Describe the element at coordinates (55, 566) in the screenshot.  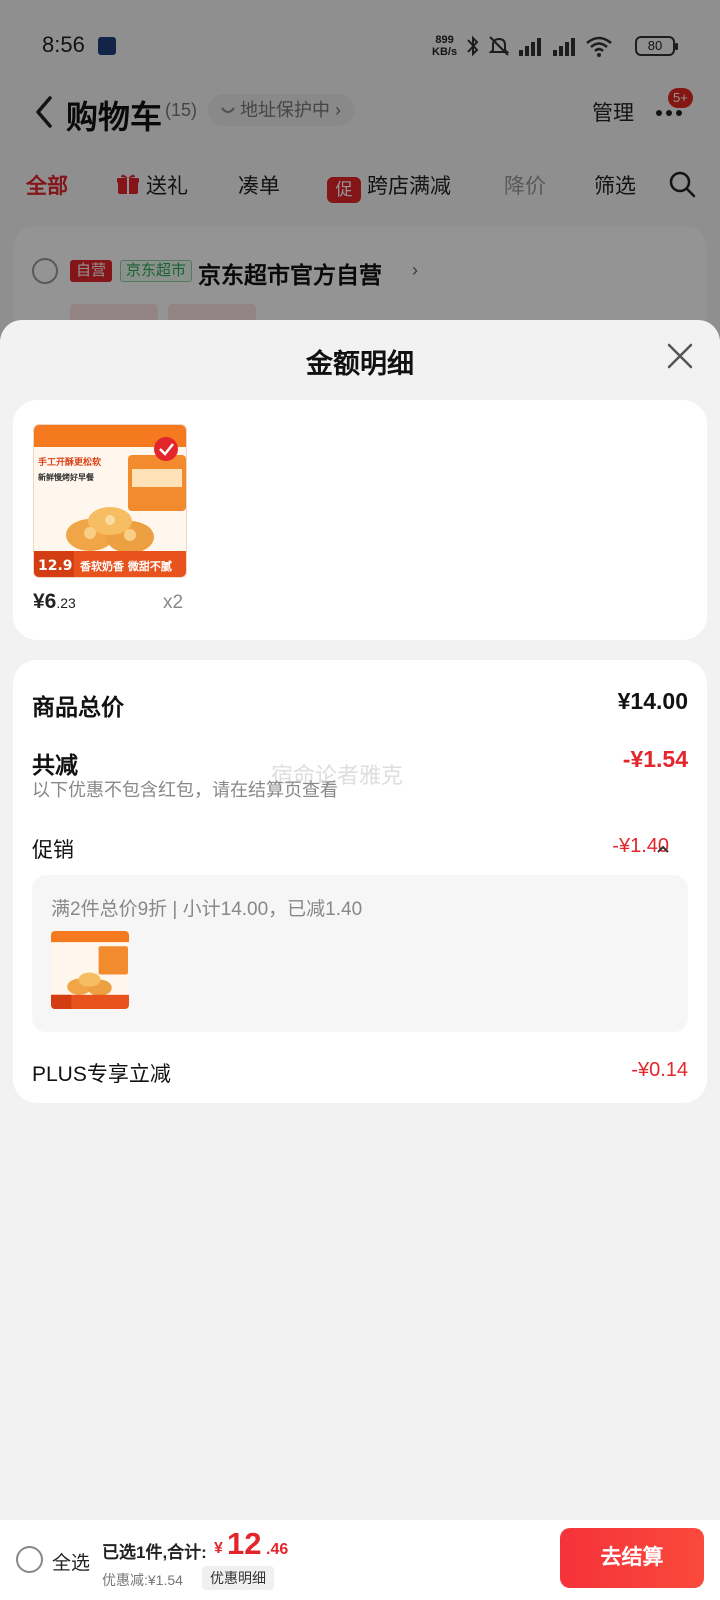
I see `image-price-text: 12.9` at that location.